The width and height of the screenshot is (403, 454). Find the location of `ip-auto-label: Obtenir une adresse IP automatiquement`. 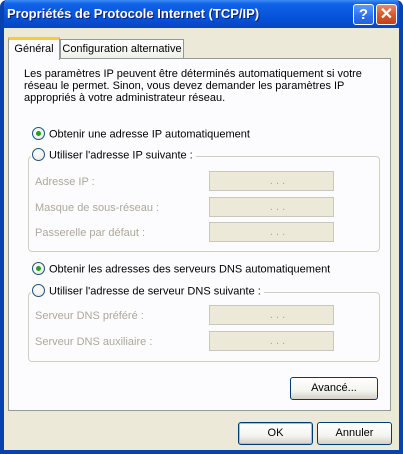

ip-auto-label: Obtenir une adresse IP automatiquement is located at coordinates (149, 134).